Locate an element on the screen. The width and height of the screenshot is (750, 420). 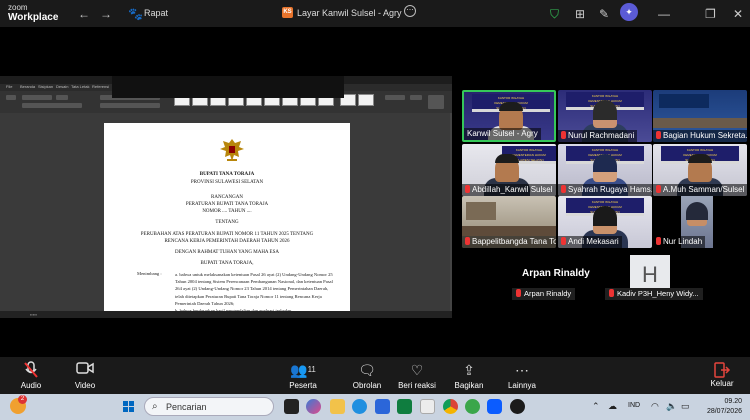
vertical-scrollbar is located at coordinates (451, 212).